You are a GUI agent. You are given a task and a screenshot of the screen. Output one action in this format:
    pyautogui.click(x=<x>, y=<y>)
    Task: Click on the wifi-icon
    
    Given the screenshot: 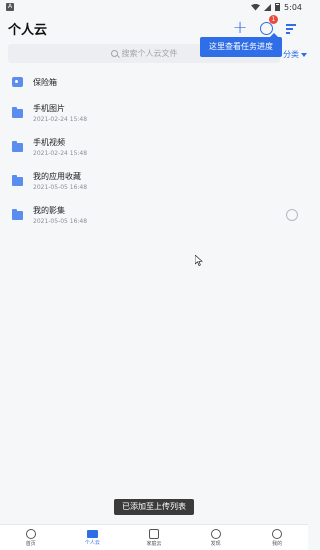 What is the action you would take?
    pyautogui.click(x=256, y=7)
    